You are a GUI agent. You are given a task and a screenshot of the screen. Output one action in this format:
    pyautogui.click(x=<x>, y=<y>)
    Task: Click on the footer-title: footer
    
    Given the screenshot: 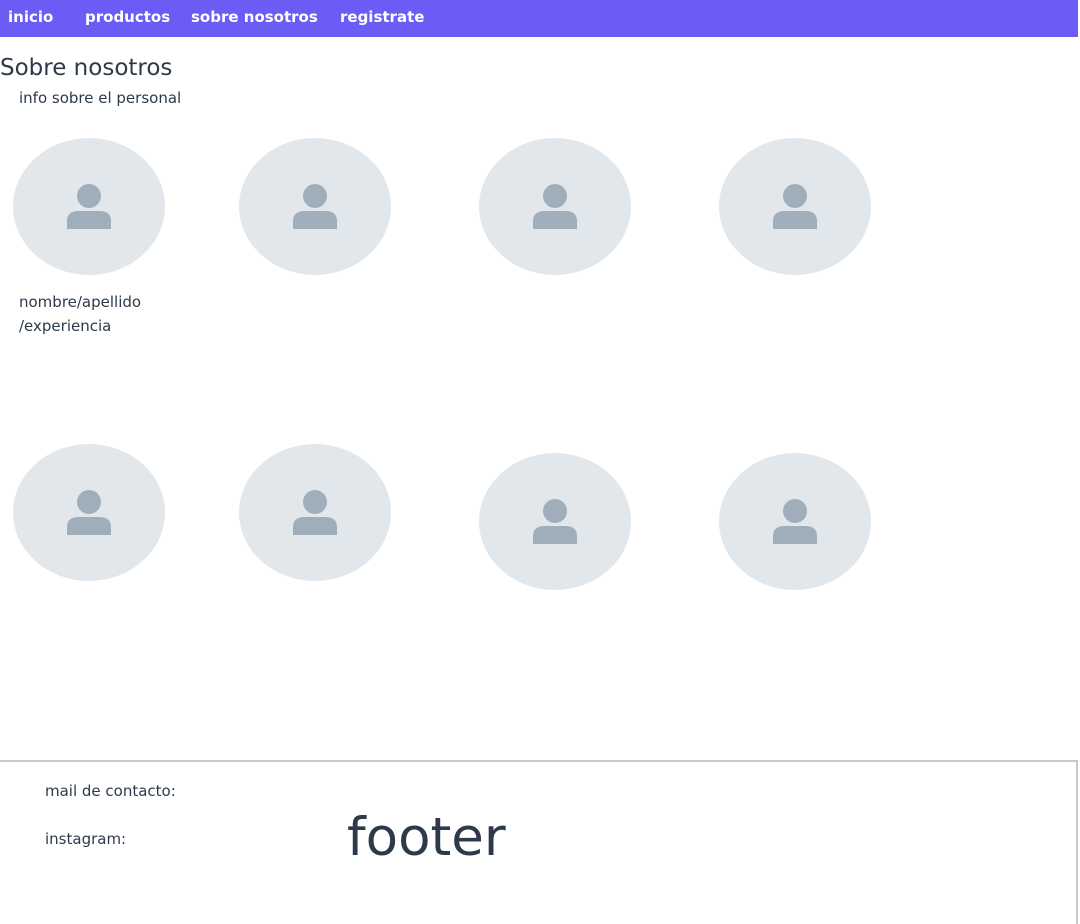 What is the action you would take?
    pyautogui.click(x=426, y=837)
    